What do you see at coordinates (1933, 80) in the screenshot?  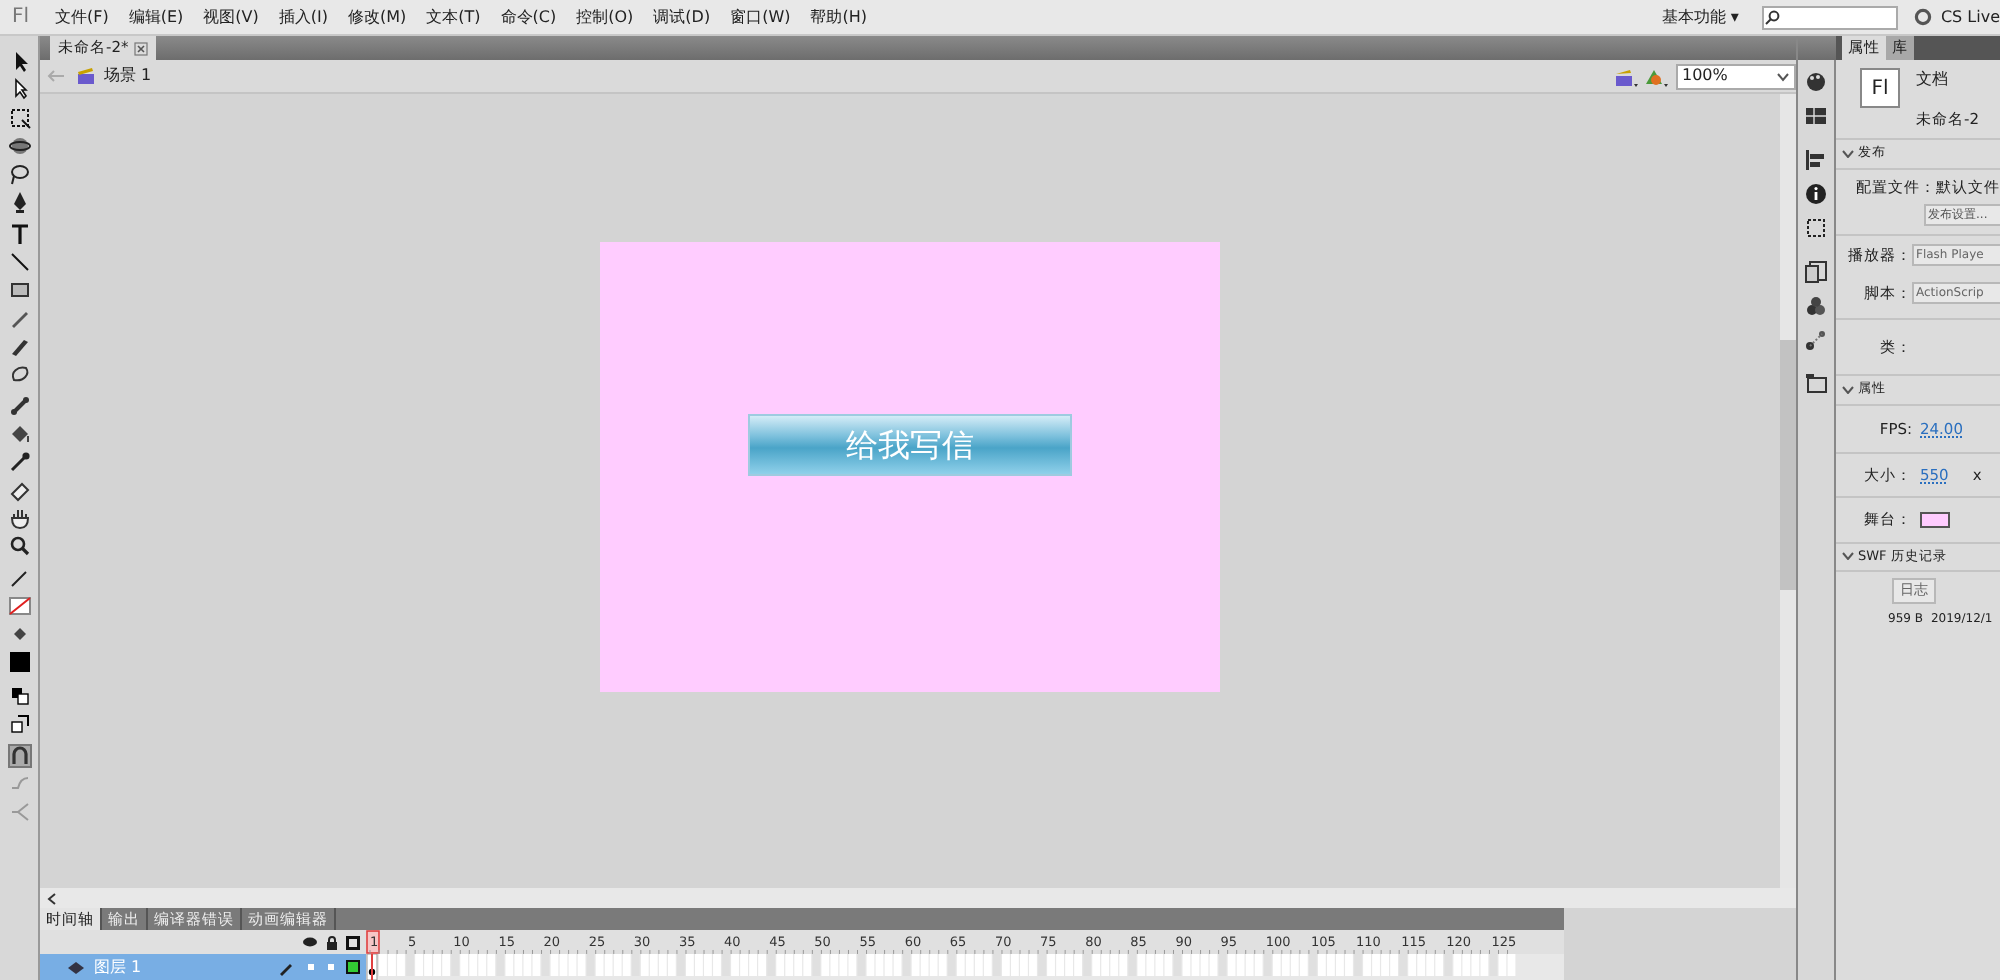 I see `document-type: 文档` at bounding box center [1933, 80].